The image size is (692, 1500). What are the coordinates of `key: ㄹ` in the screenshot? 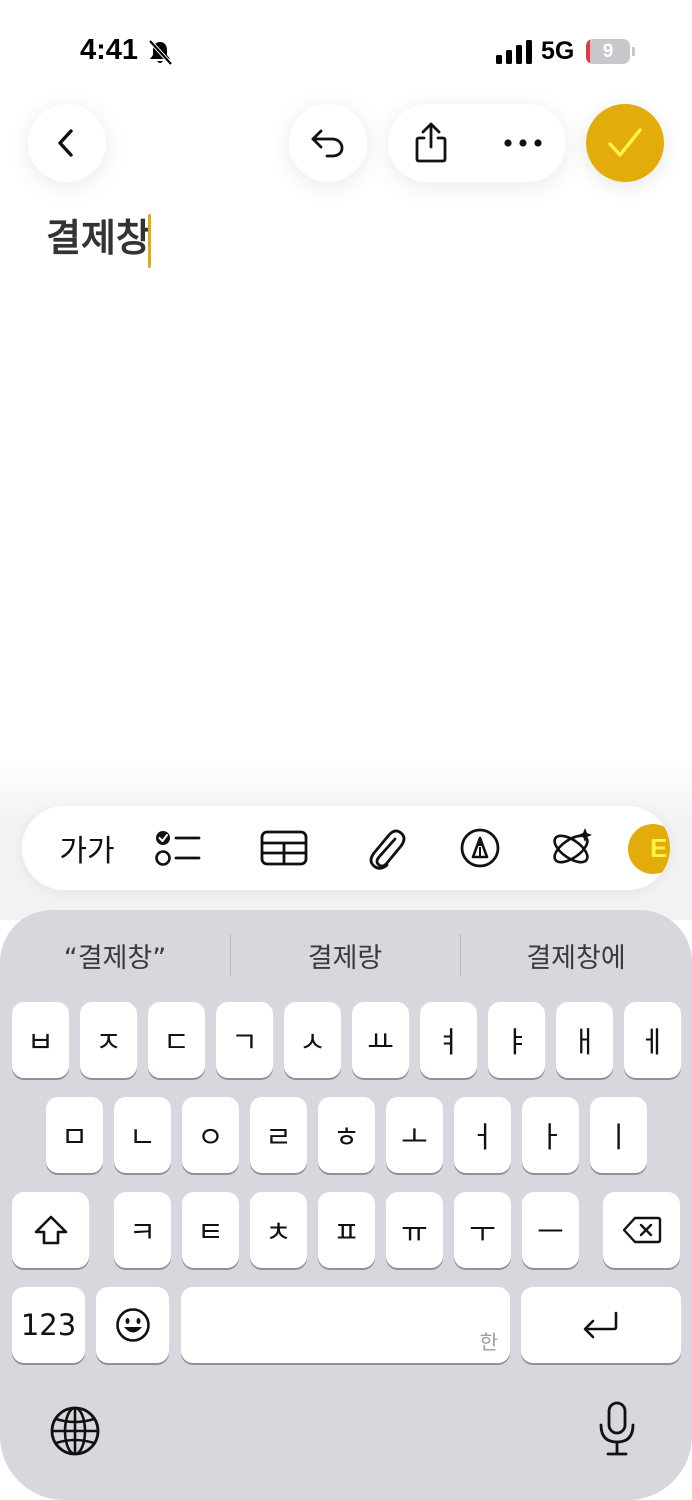 It's located at (278, 1135).